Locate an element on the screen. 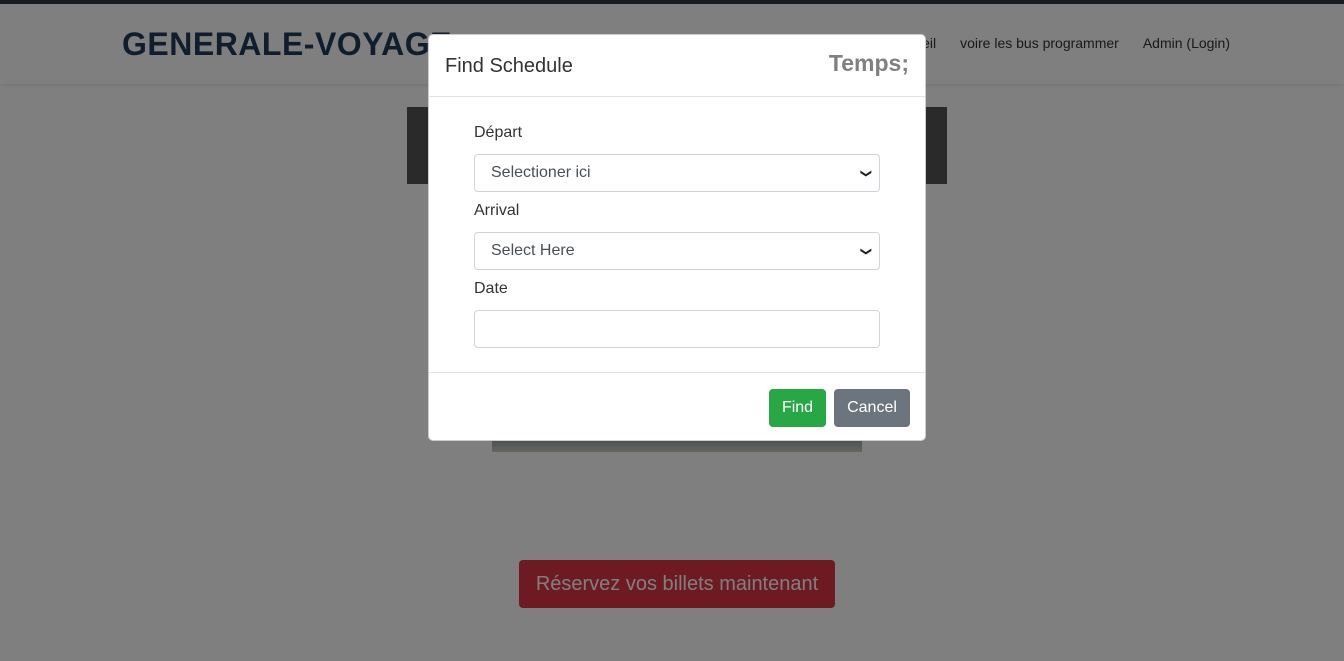  date-input is located at coordinates (677, 329).